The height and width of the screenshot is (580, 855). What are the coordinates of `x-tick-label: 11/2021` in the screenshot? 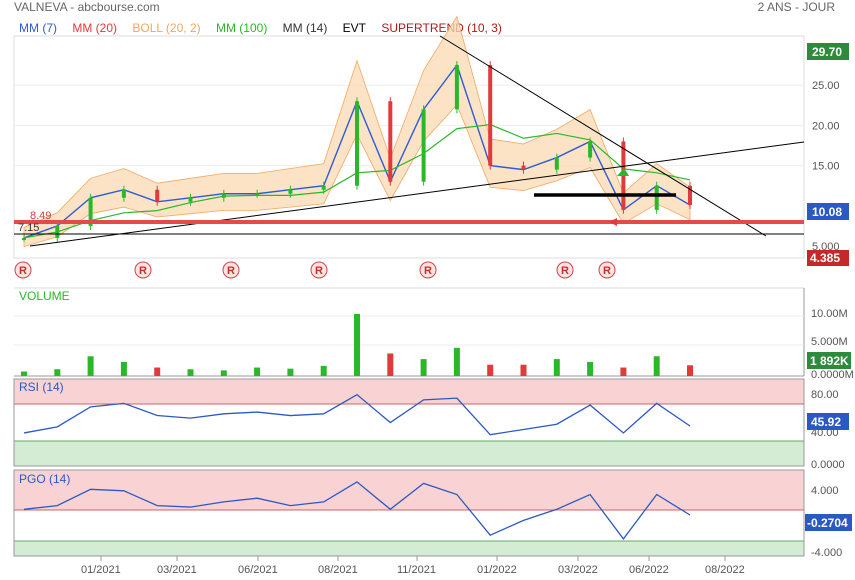 It's located at (416, 570).